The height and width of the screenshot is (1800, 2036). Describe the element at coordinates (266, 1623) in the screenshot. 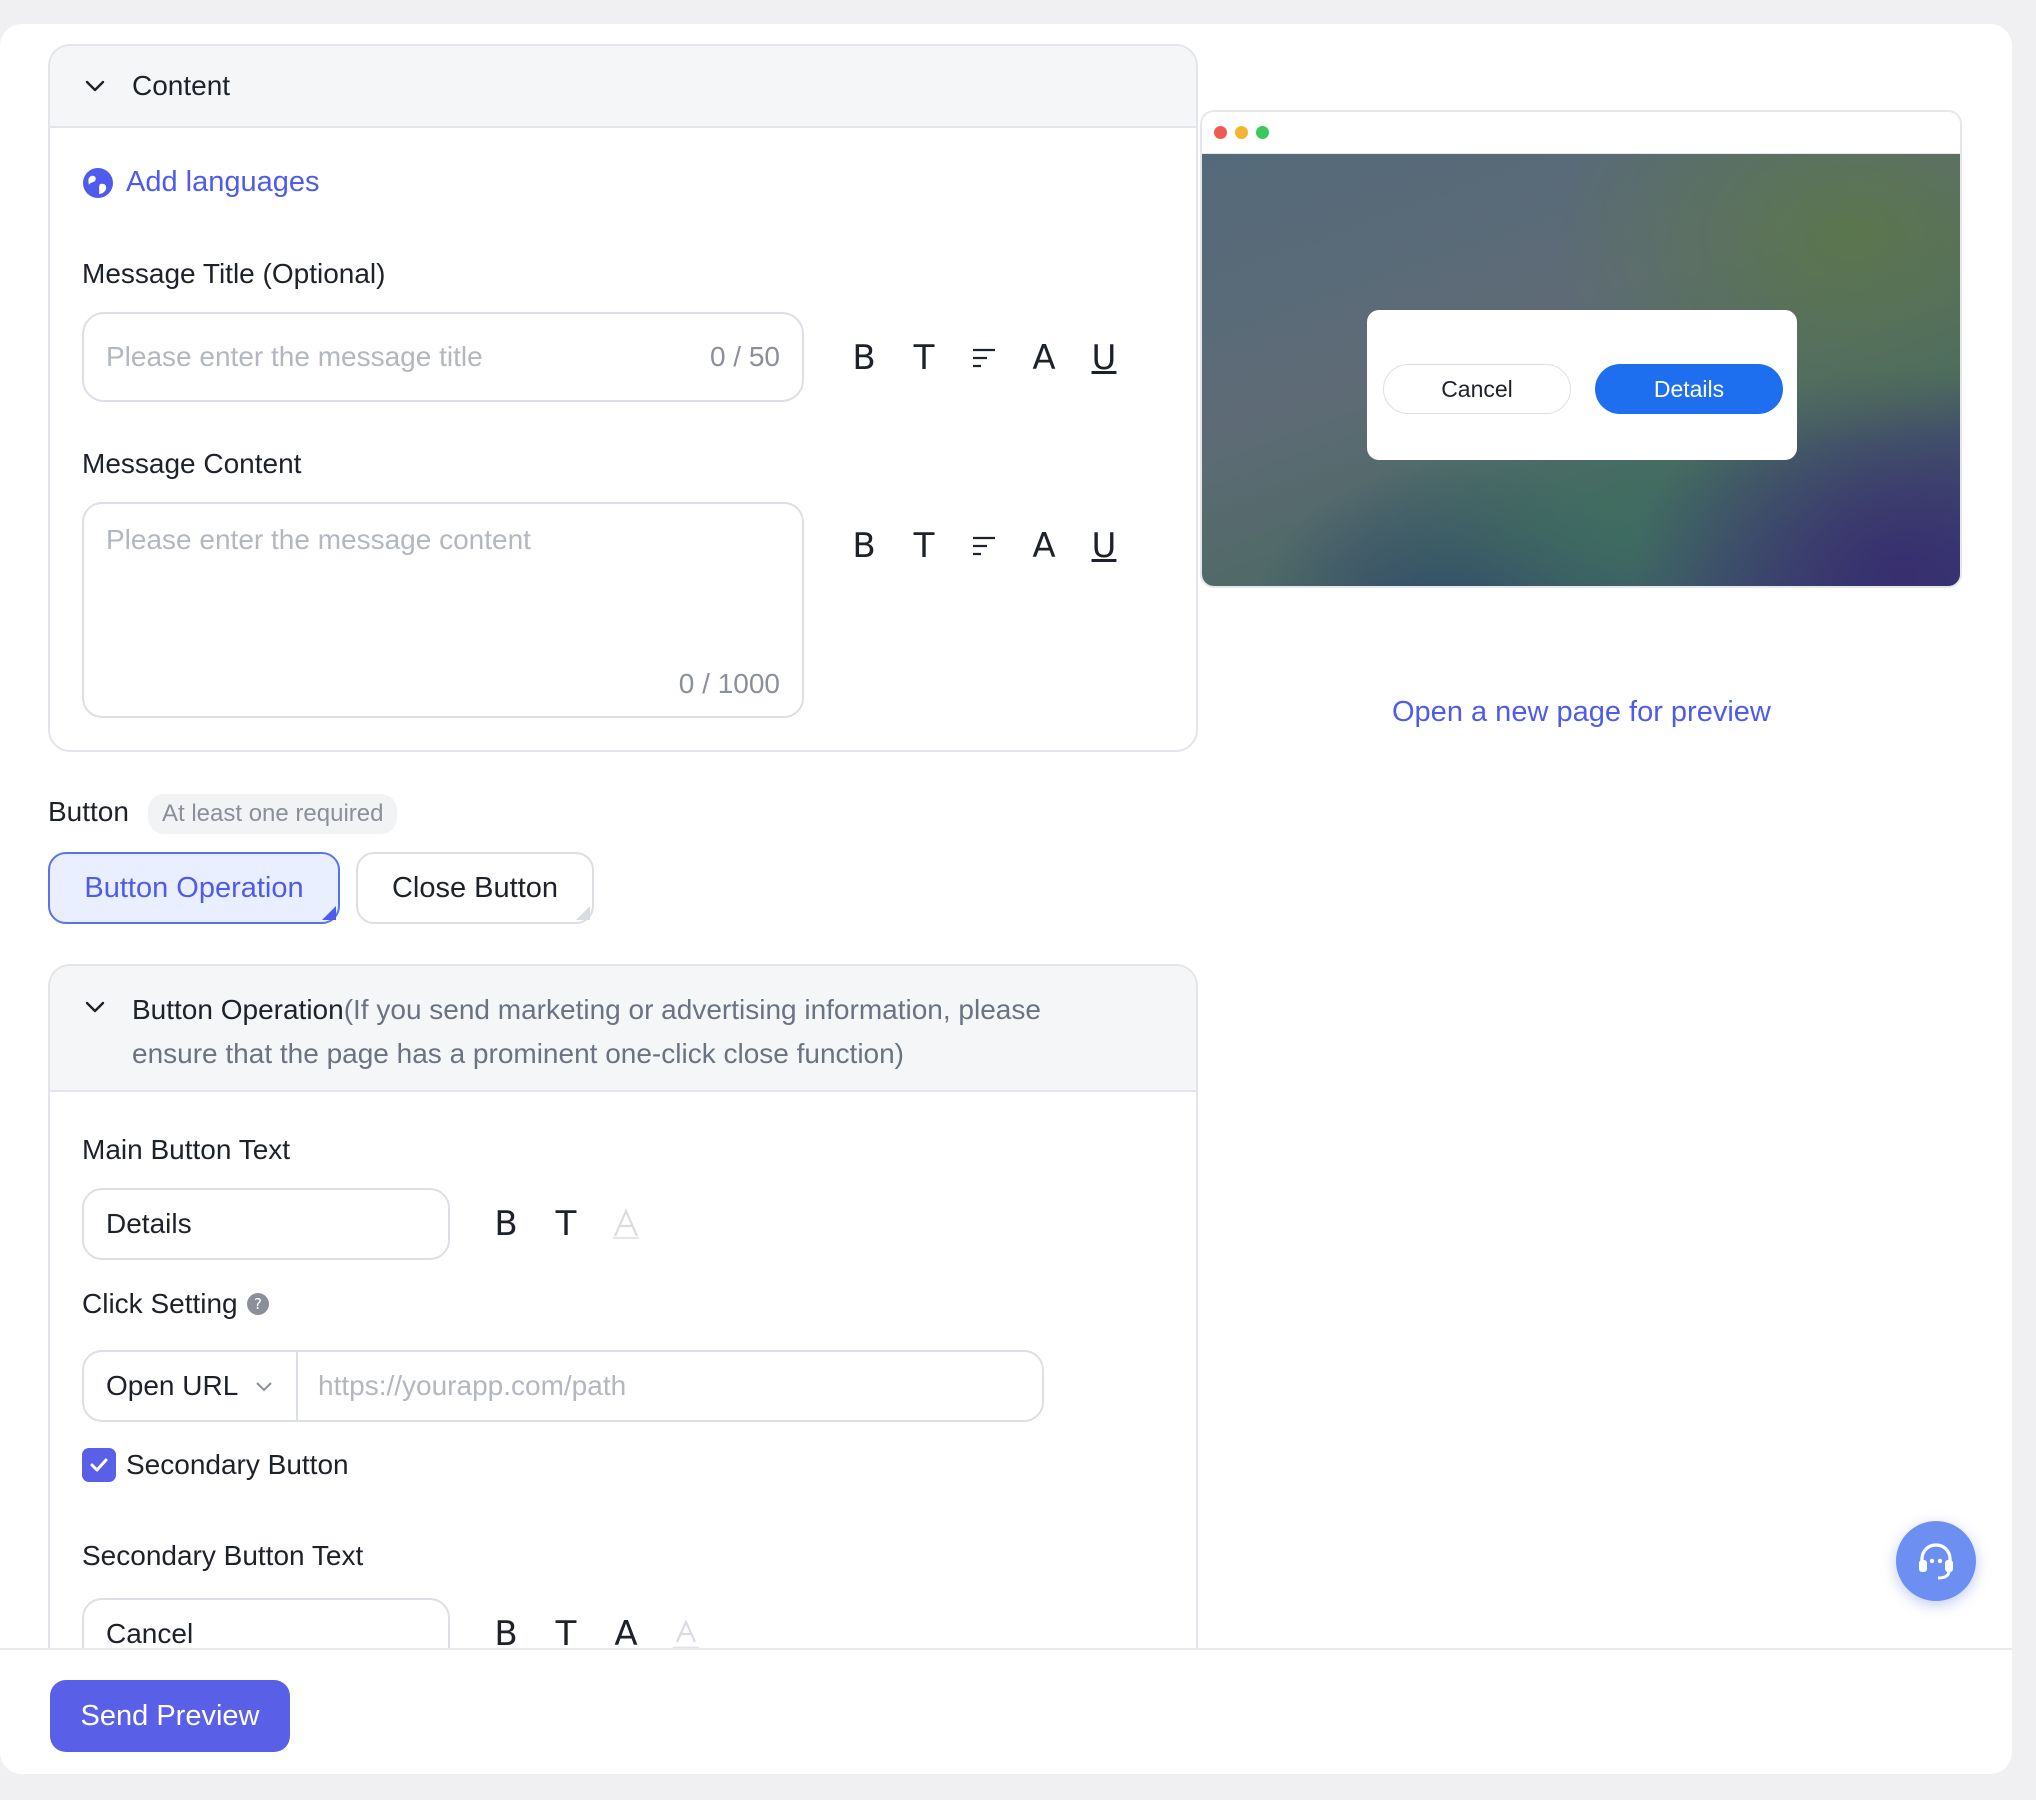

I see `secondary-button-text-input: Cancel` at that location.